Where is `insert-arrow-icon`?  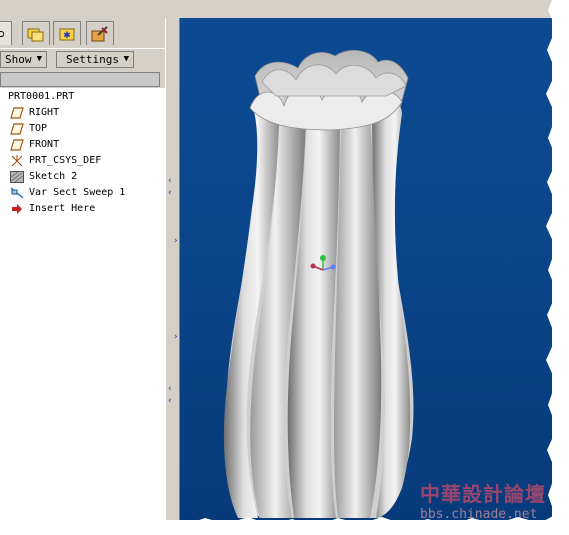
insert-arrow-icon is located at coordinates (17, 209).